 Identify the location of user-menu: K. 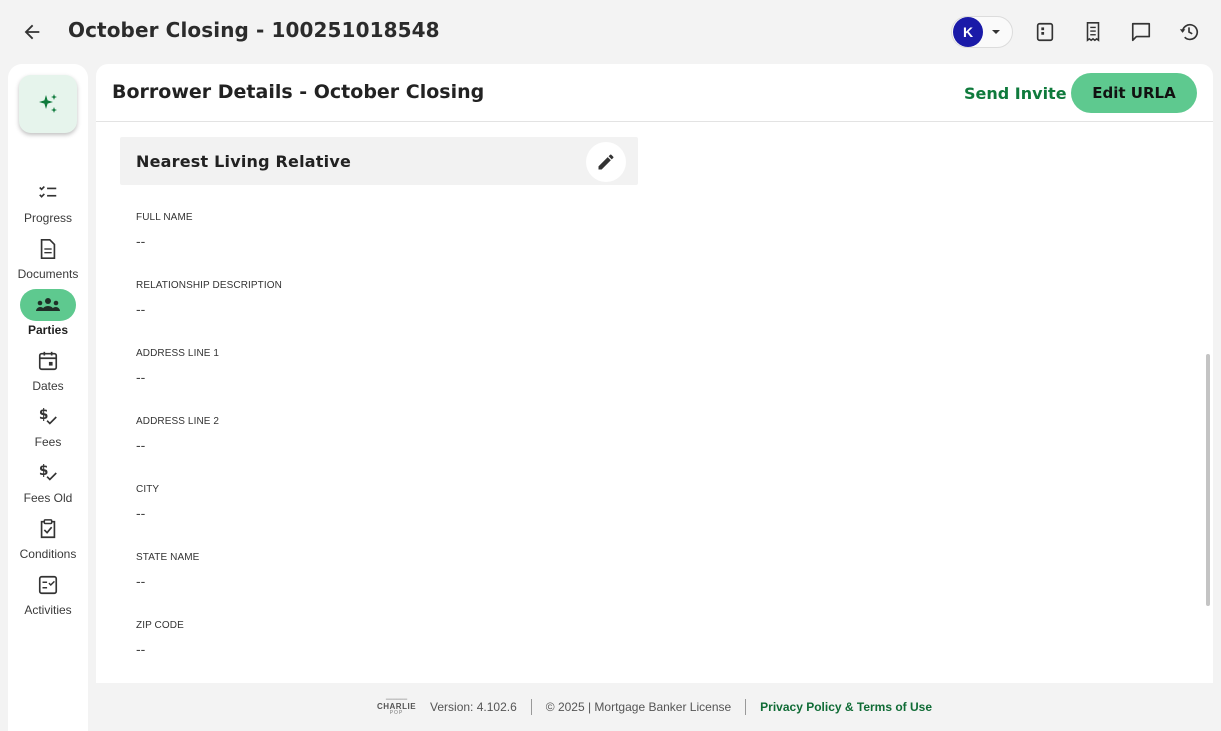
(982, 32).